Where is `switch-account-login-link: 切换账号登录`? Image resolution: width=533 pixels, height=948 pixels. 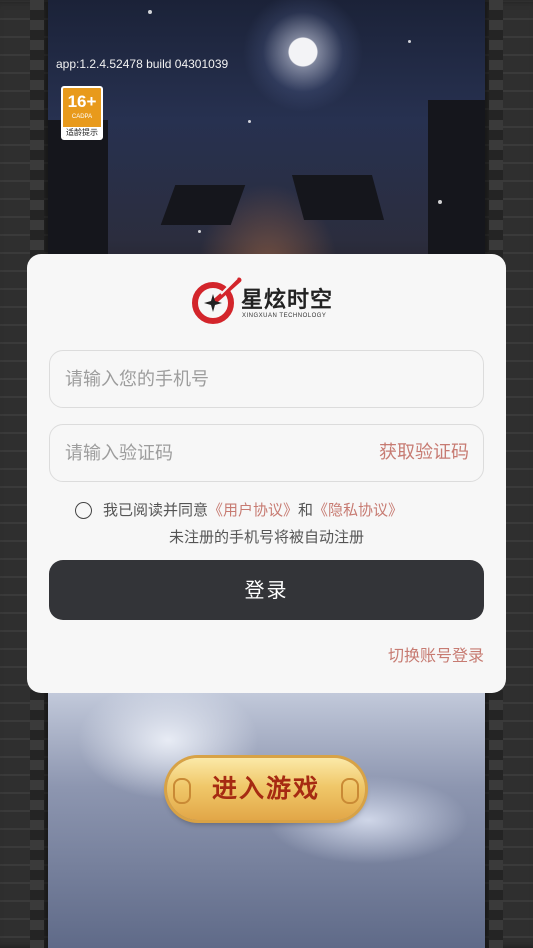 switch-account-login-link: 切换账号登录 is located at coordinates (436, 654).